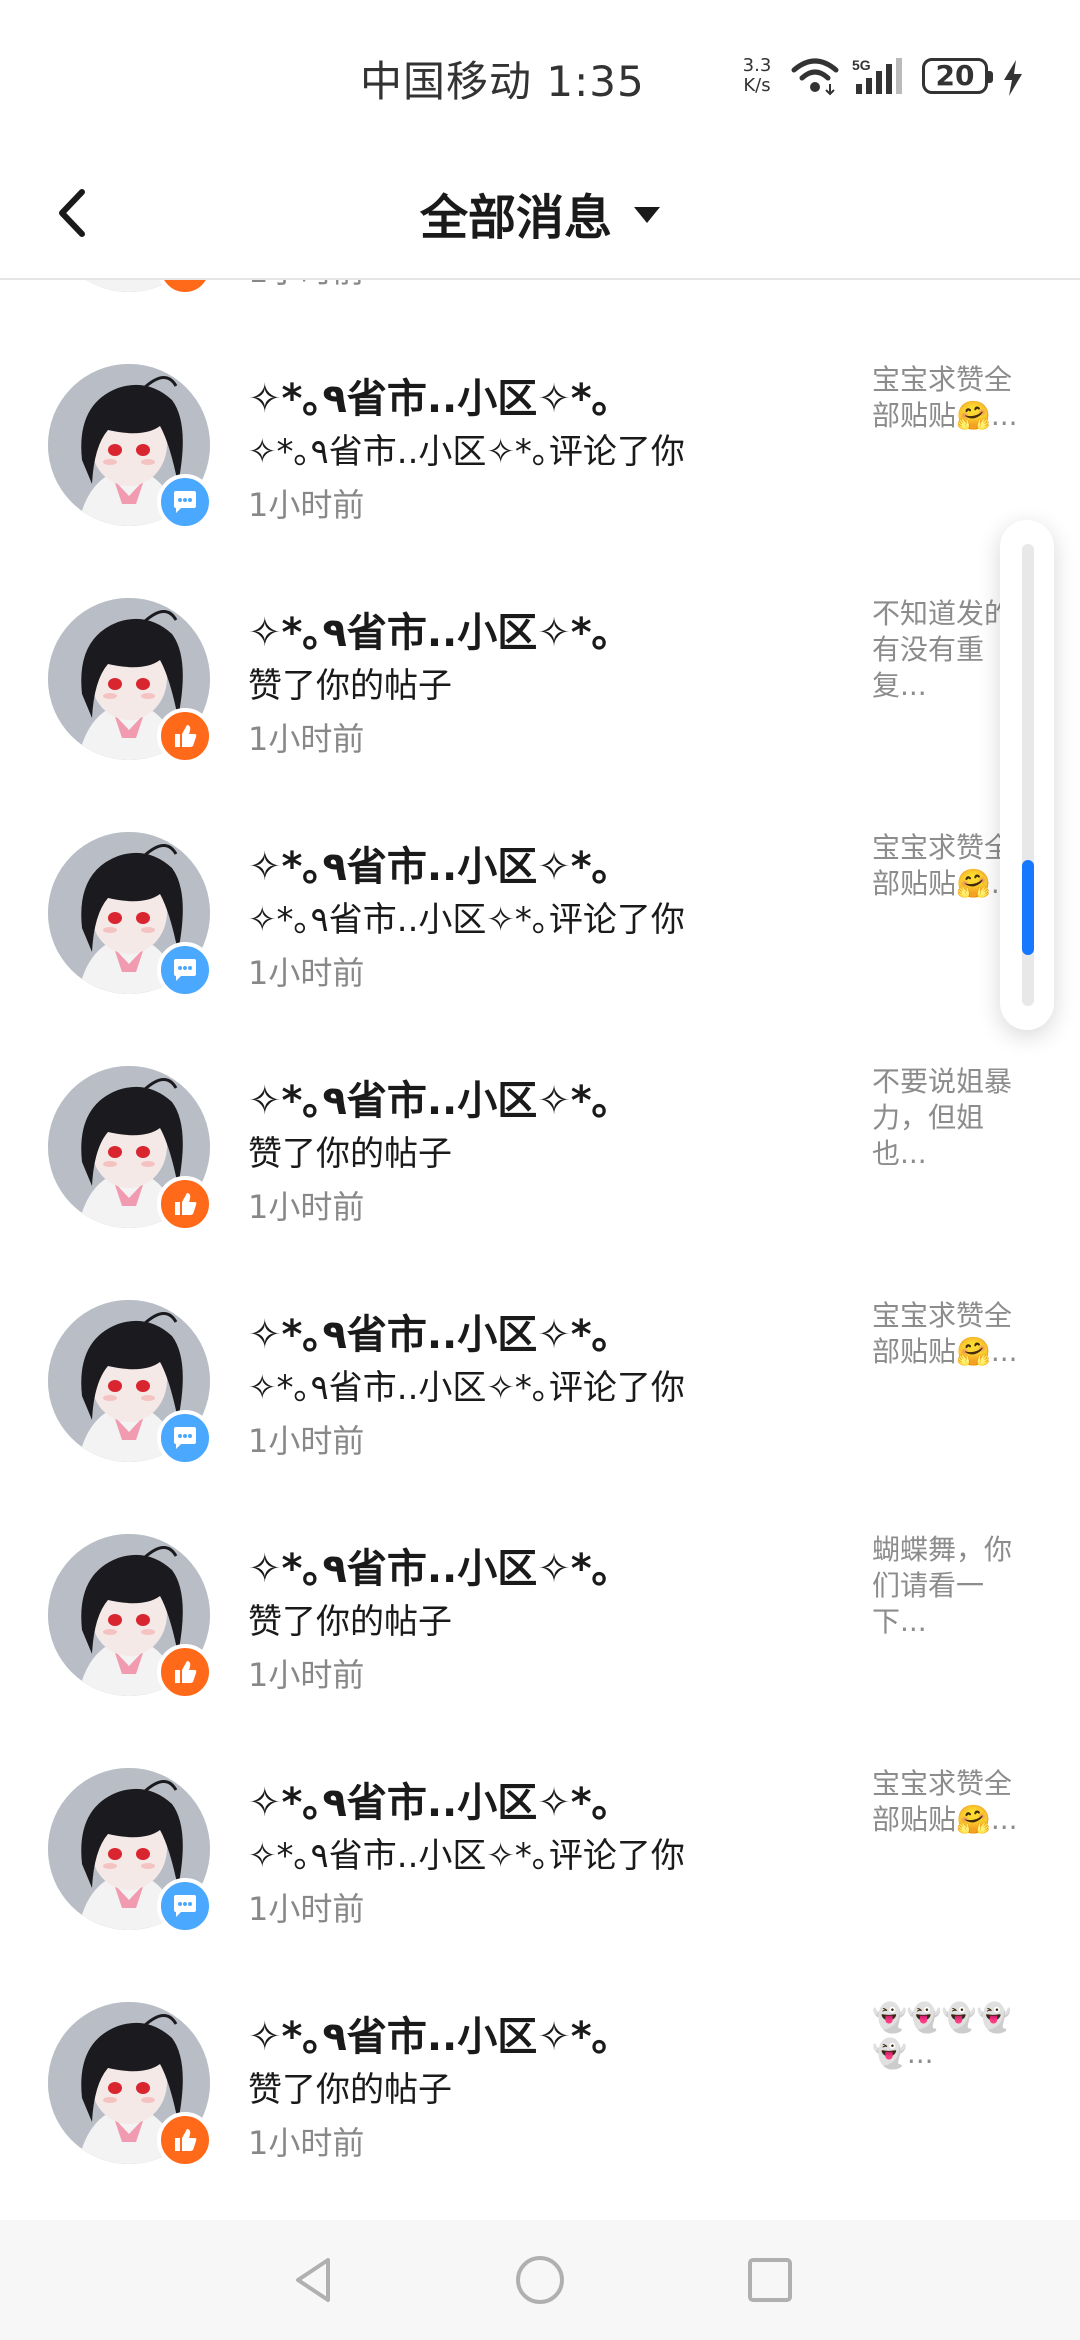 This screenshot has width=1080, height=2340. I want to click on charging-bolt-icon, so click(1013, 78).